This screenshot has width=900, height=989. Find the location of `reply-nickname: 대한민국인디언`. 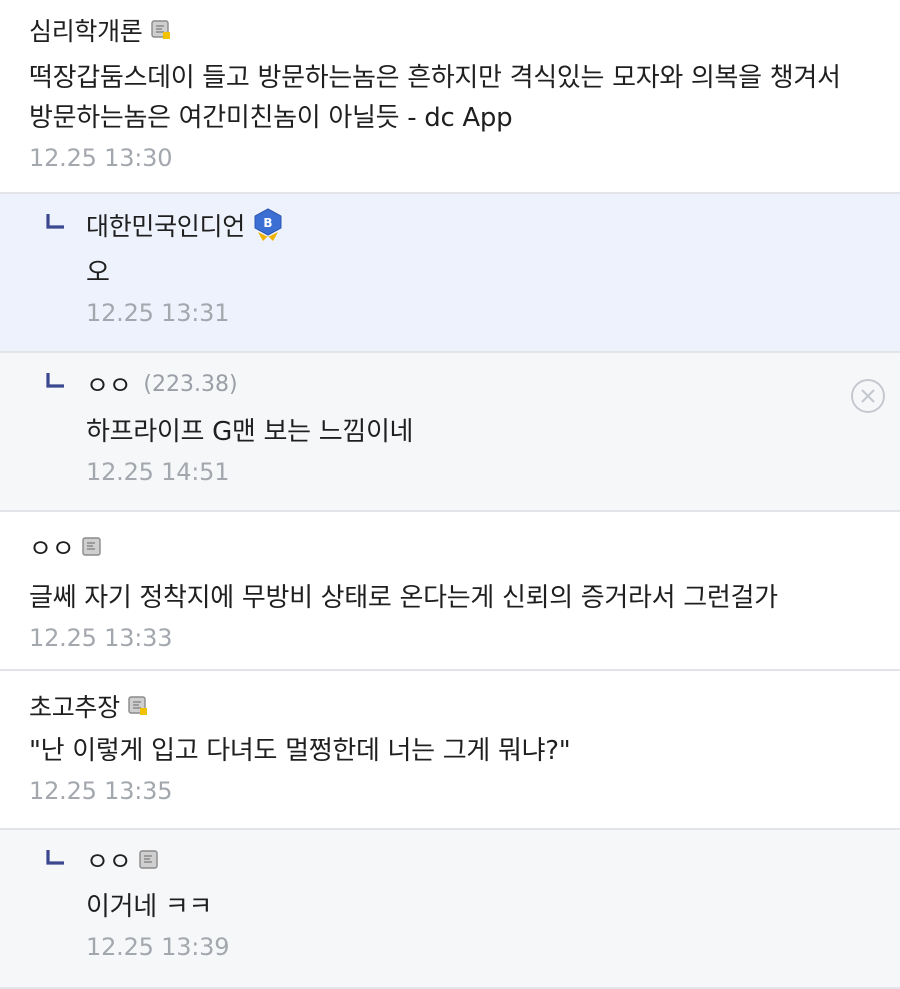

reply-nickname: 대한민국인디언 is located at coordinates (165, 225).